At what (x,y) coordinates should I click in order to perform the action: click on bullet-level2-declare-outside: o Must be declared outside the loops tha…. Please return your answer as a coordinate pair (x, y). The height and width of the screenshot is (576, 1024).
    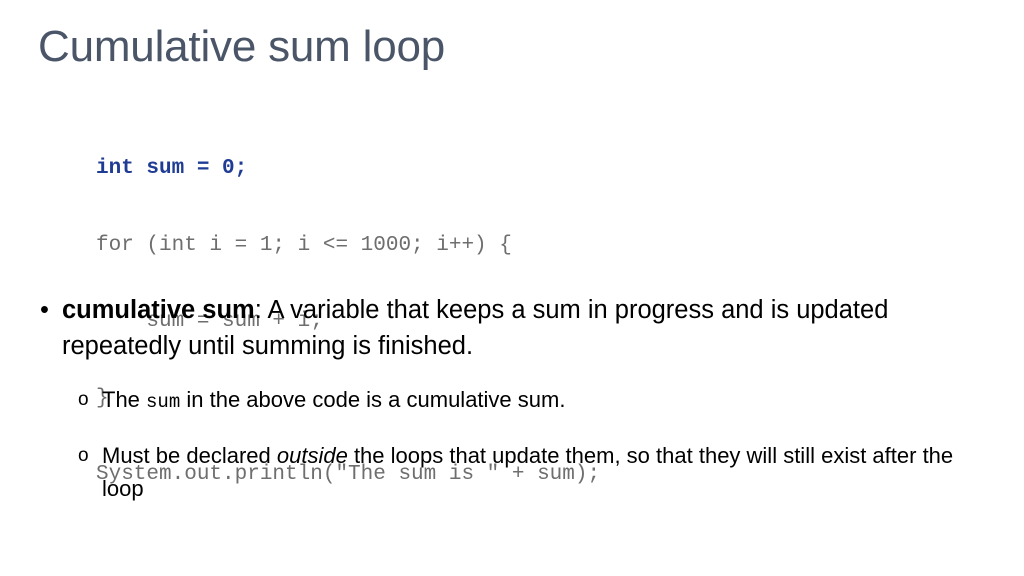
    Looking at the image, I should click on (516, 472).